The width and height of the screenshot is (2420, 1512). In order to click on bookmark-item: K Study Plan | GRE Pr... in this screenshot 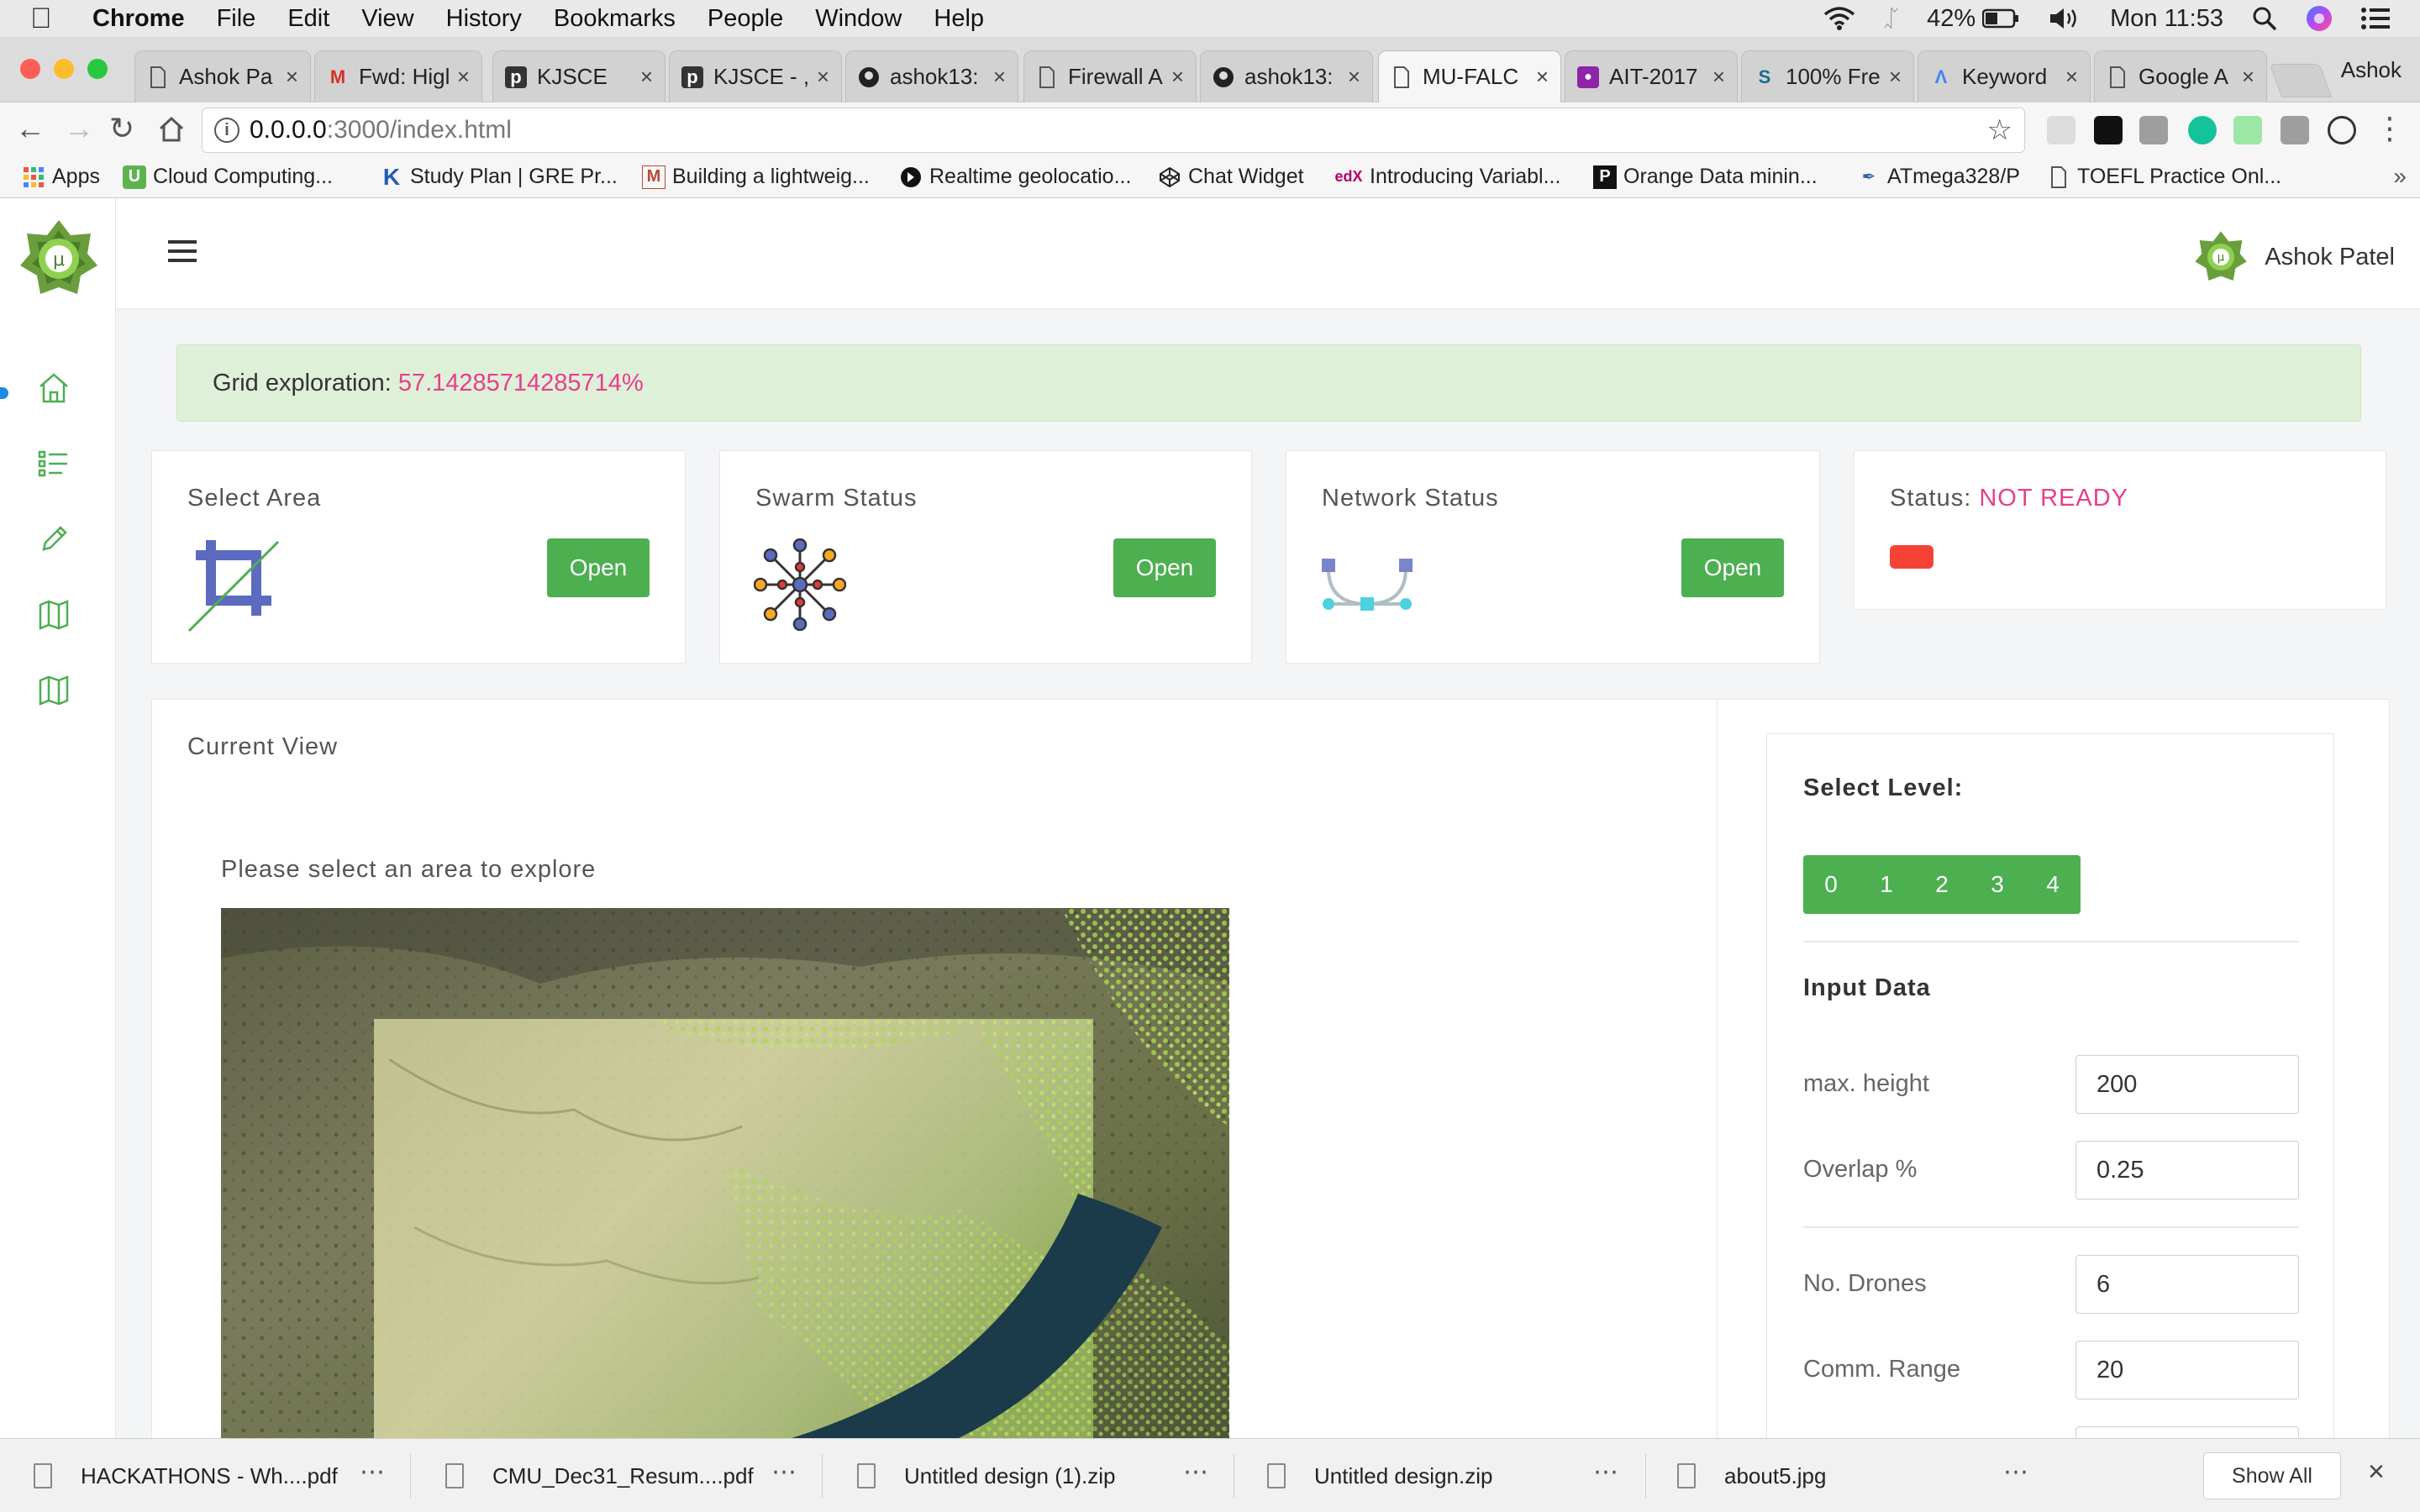, I will do `click(499, 177)`.